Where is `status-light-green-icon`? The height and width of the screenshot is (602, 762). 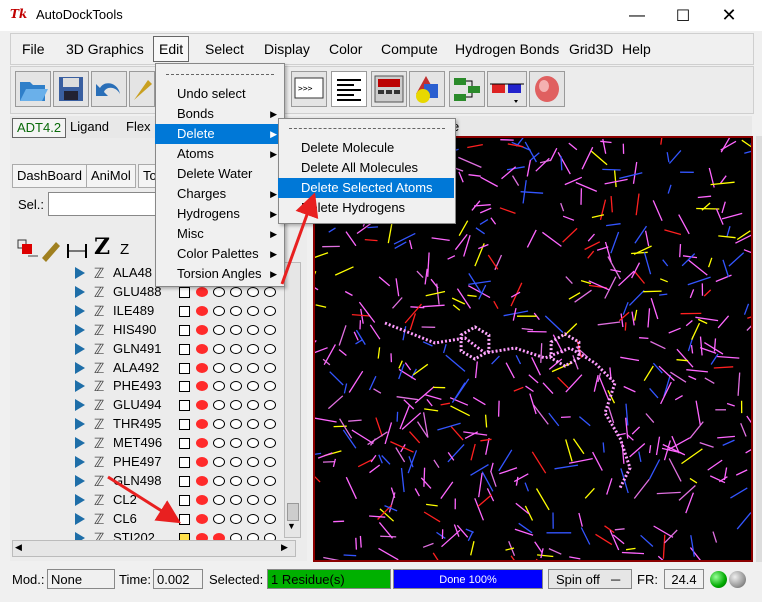
status-light-green-icon is located at coordinates (718, 579).